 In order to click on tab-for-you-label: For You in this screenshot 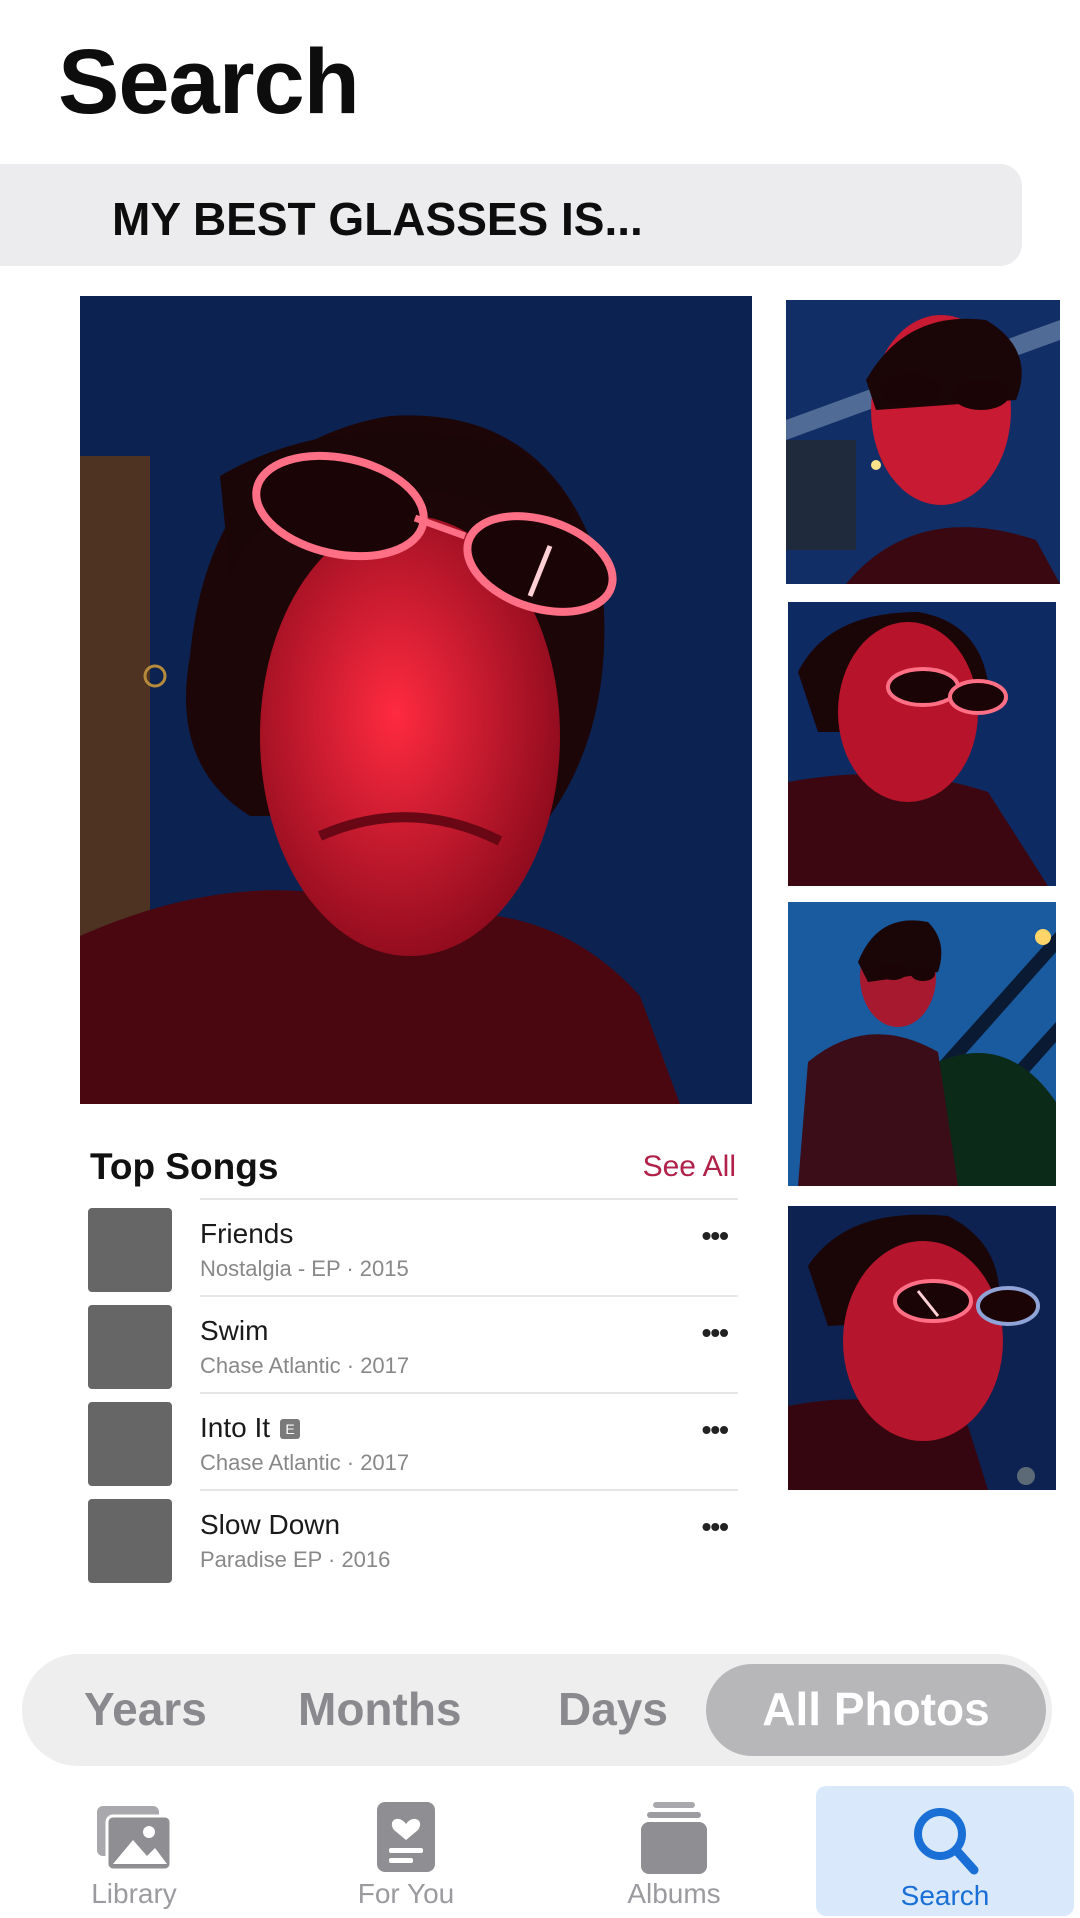, I will do `click(406, 1893)`.